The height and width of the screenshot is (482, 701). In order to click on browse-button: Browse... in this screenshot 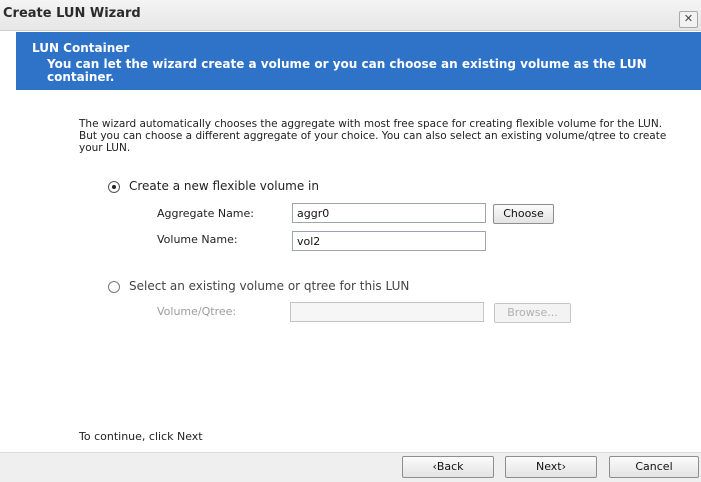, I will do `click(532, 313)`.